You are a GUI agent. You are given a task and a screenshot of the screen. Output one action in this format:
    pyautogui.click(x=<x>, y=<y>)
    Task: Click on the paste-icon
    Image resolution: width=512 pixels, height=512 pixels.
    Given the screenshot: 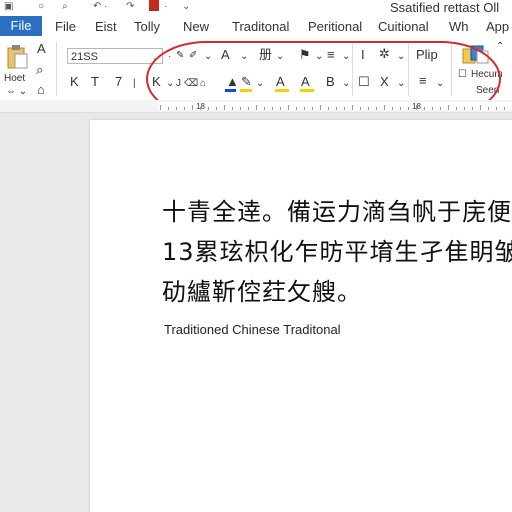 What is the action you would take?
    pyautogui.click(x=17, y=57)
    